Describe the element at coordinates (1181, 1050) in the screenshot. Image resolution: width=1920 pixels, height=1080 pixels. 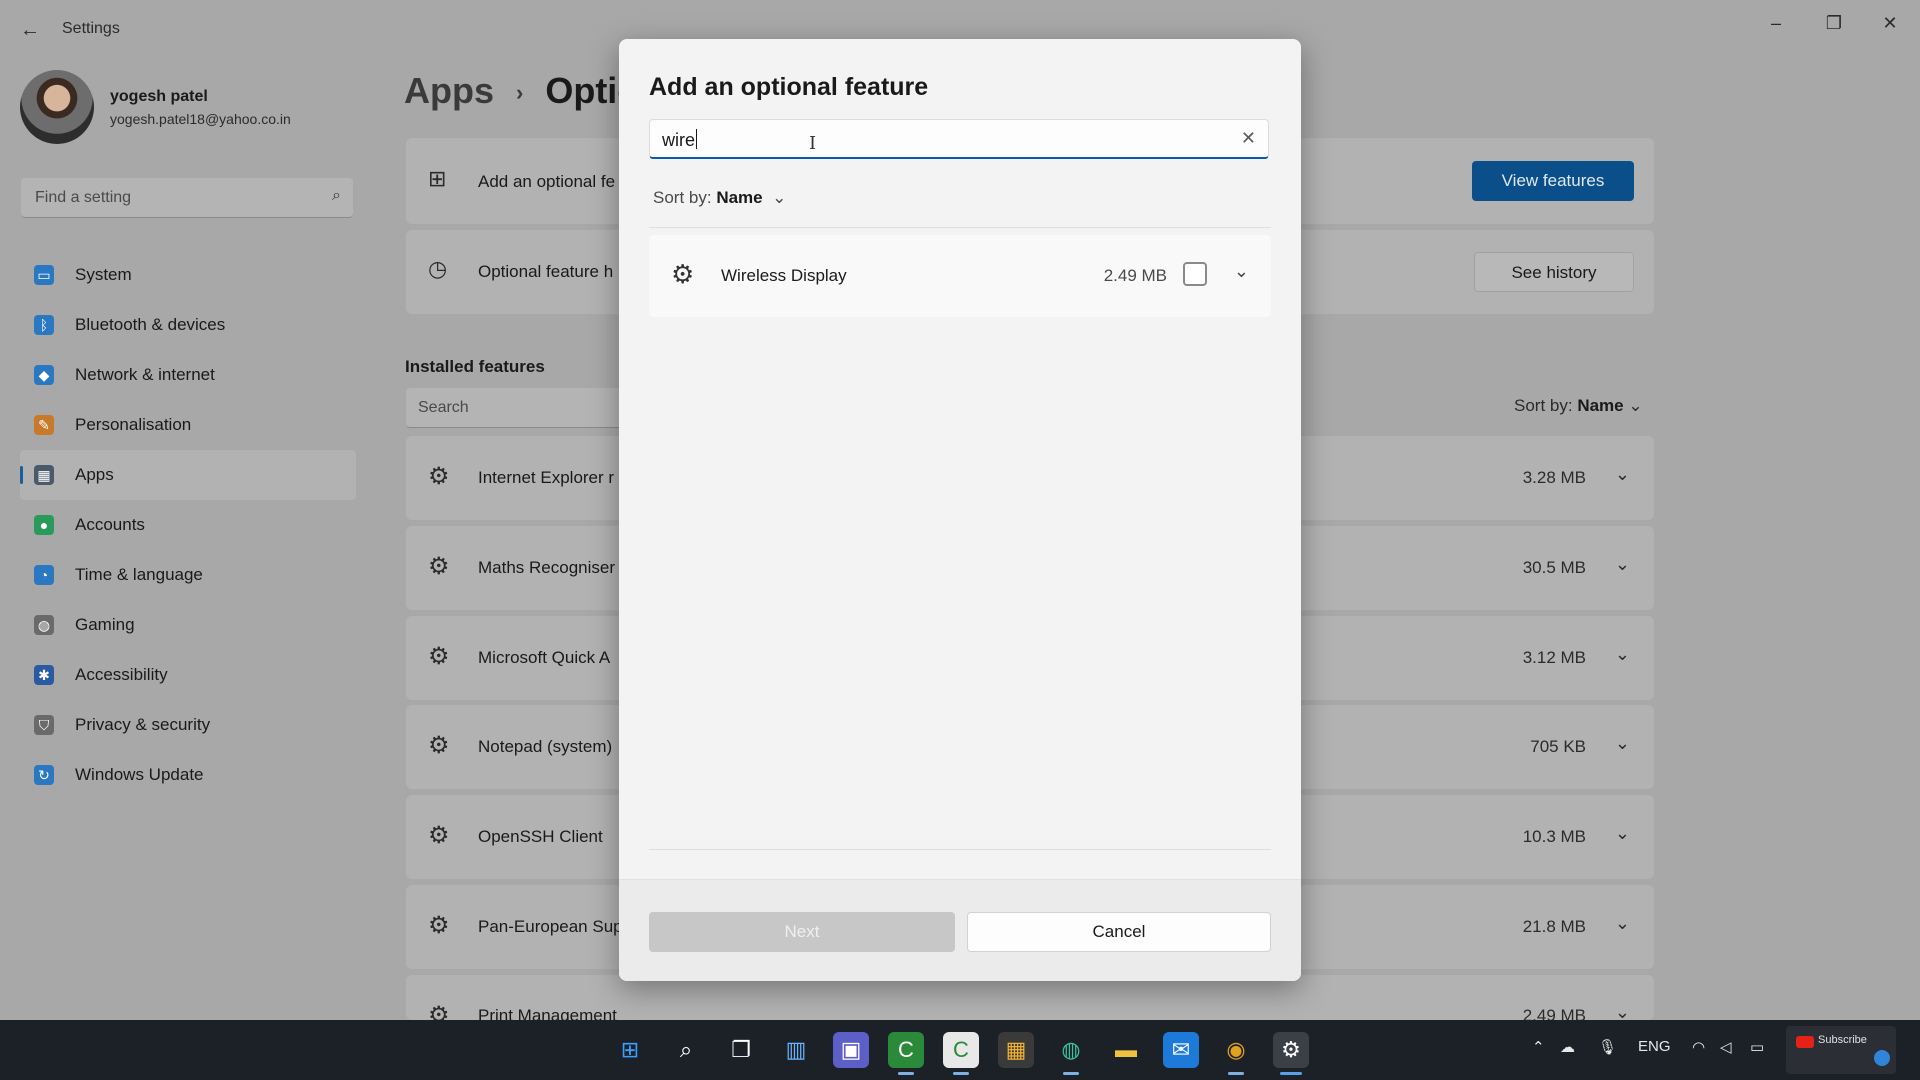
I see `mail-icon: ✉` at that location.